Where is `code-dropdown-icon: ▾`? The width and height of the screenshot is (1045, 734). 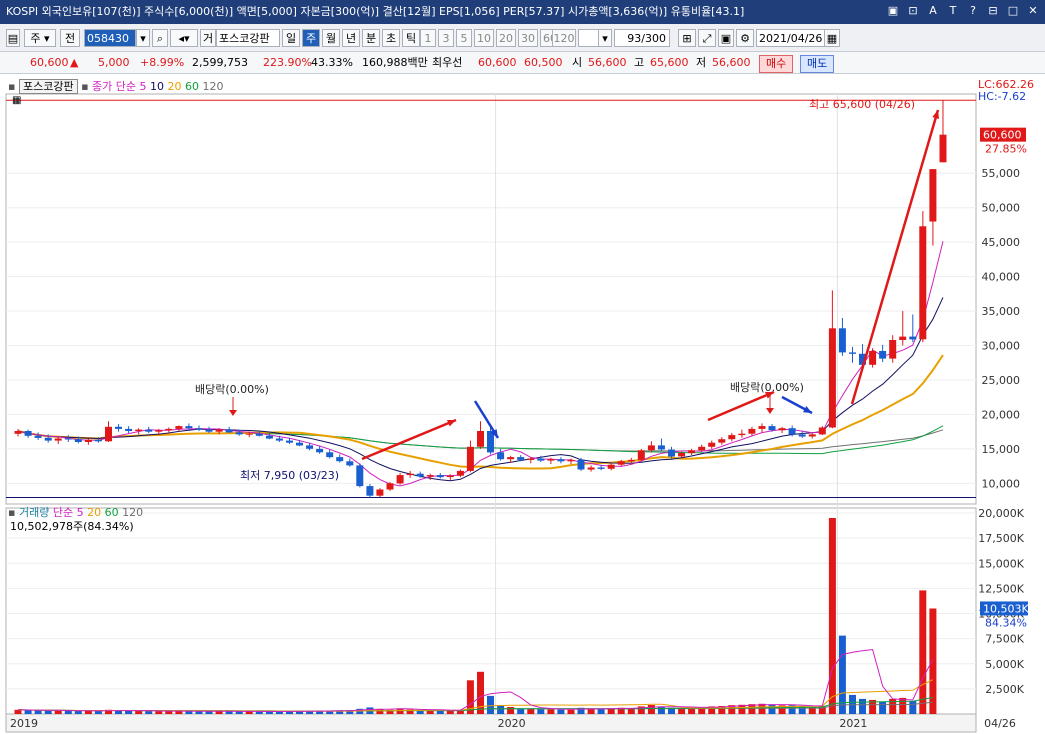
code-dropdown-icon: ▾ is located at coordinates (143, 38).